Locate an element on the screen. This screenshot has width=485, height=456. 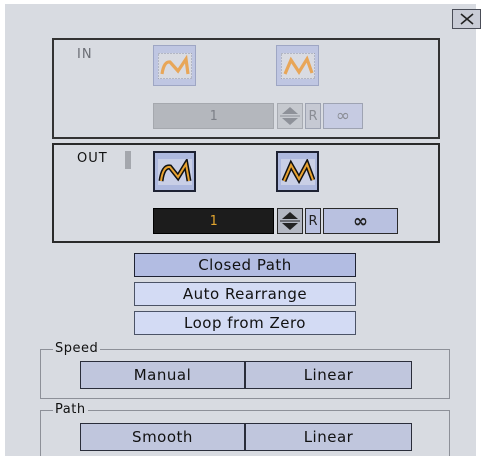
path-linear-button: Linear is located at coordinates (328, 437).